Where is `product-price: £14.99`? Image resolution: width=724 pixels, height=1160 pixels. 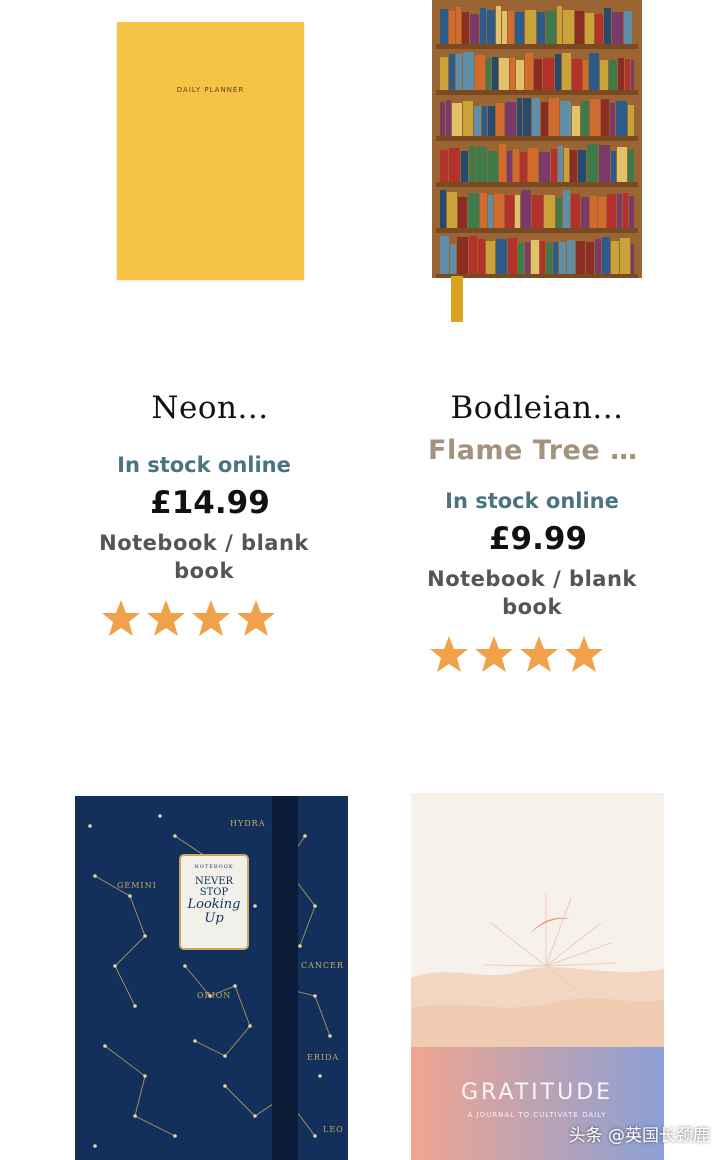
product-price: £14.99 is located at coordinates (210, 503).